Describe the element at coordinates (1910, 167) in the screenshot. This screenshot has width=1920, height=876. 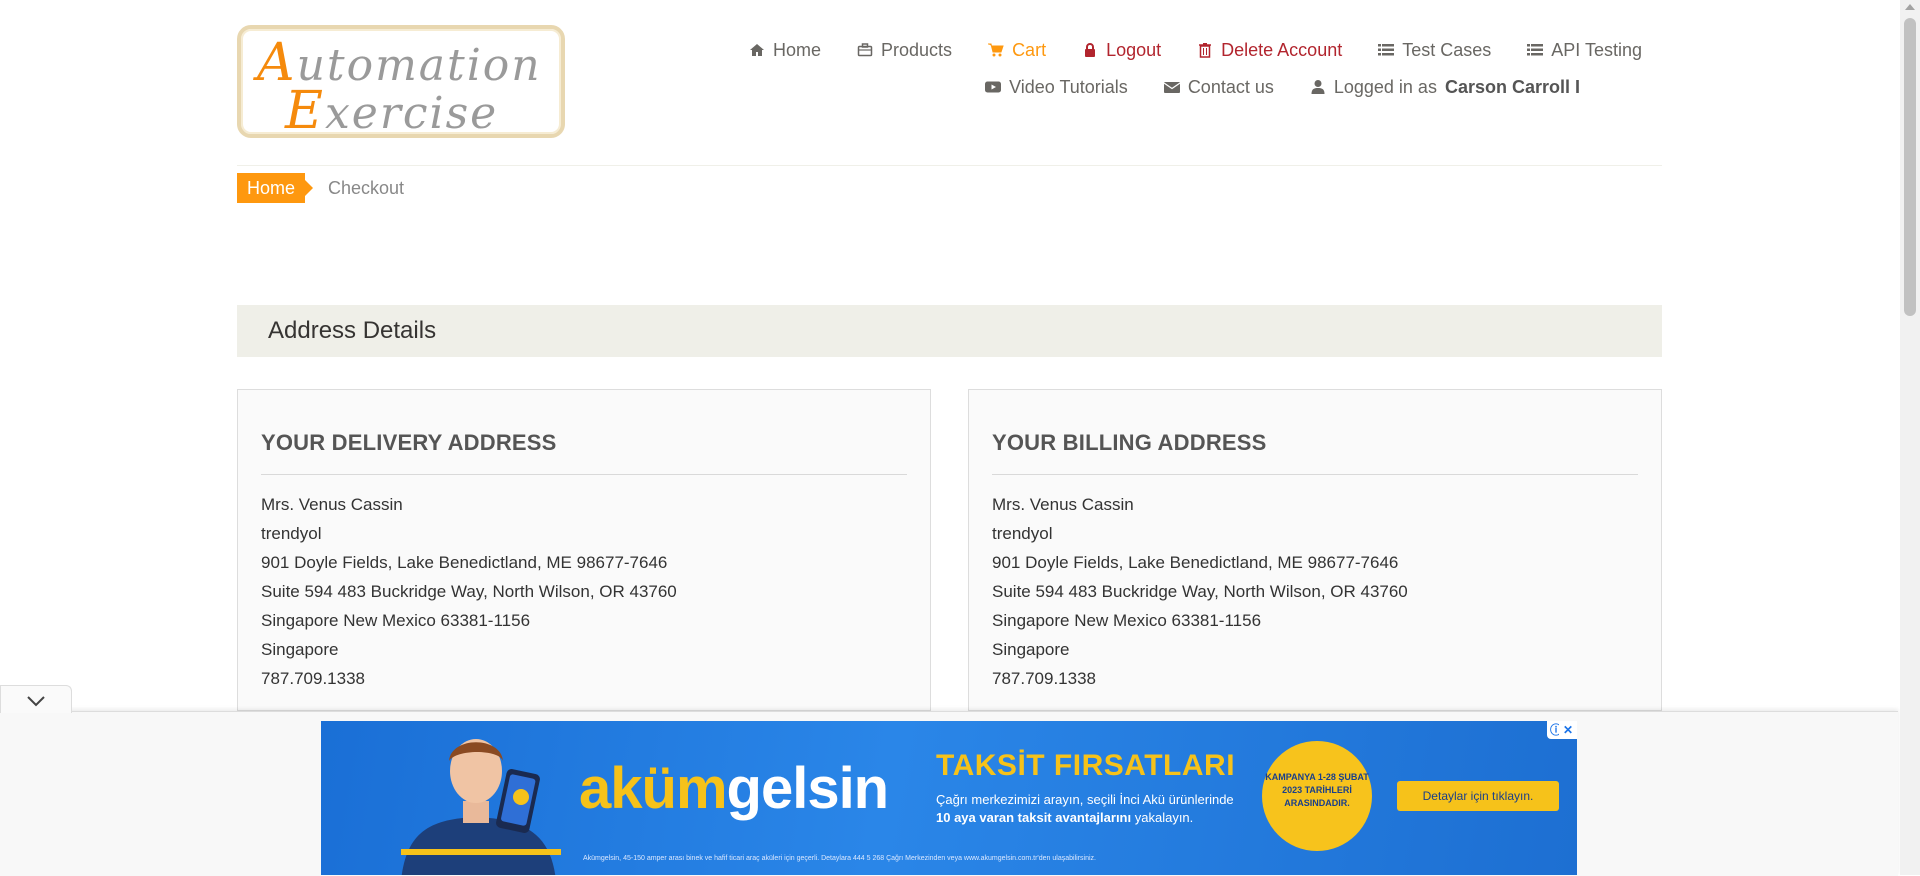
I see `scrollbar-thumb` at that location.